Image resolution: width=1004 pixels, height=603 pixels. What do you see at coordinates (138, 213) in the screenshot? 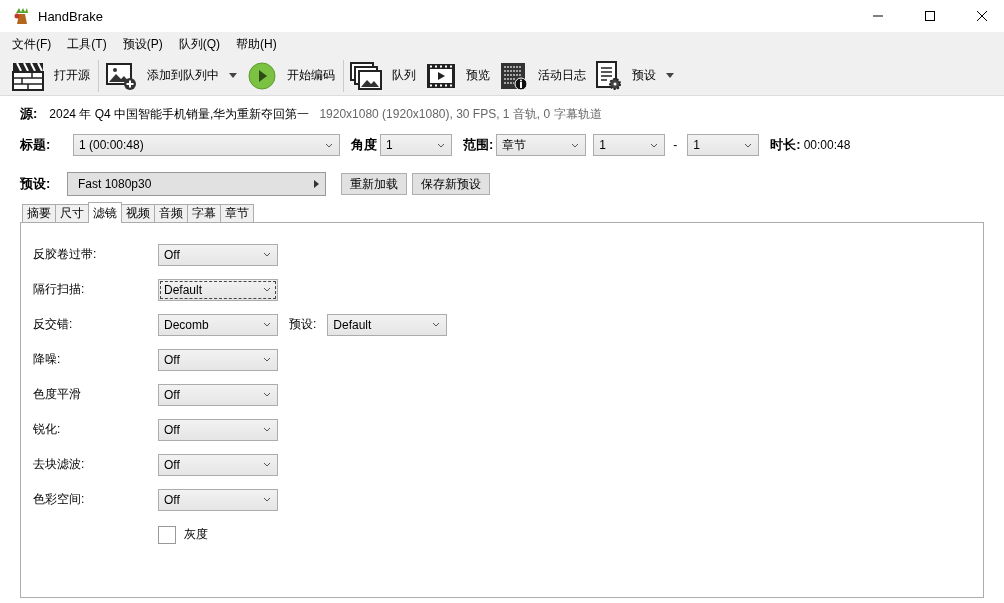
I see `tab: 视频` at bounding box center [138, 213].